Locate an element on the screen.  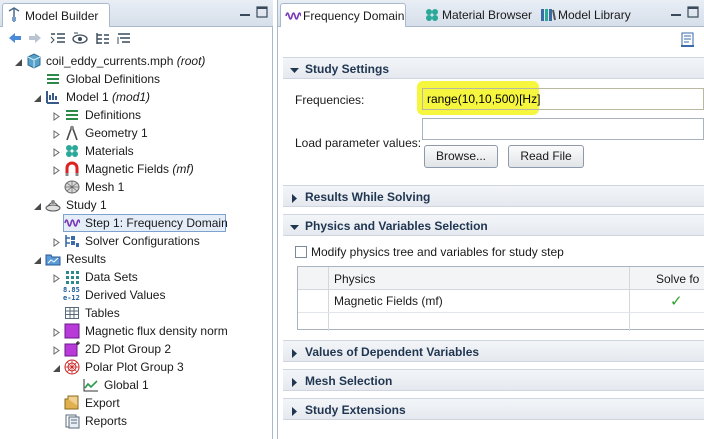
tree-label-model-1: Model 1 is located at coordinates (87, 97).